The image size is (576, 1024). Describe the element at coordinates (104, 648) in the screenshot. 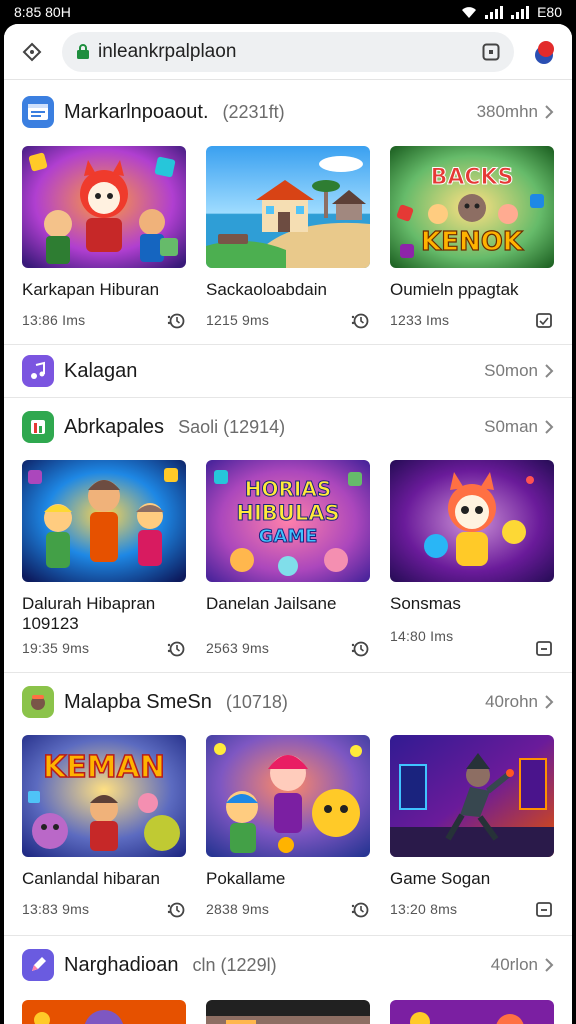

I see `game-meta: 19:35 9ms` at that location.